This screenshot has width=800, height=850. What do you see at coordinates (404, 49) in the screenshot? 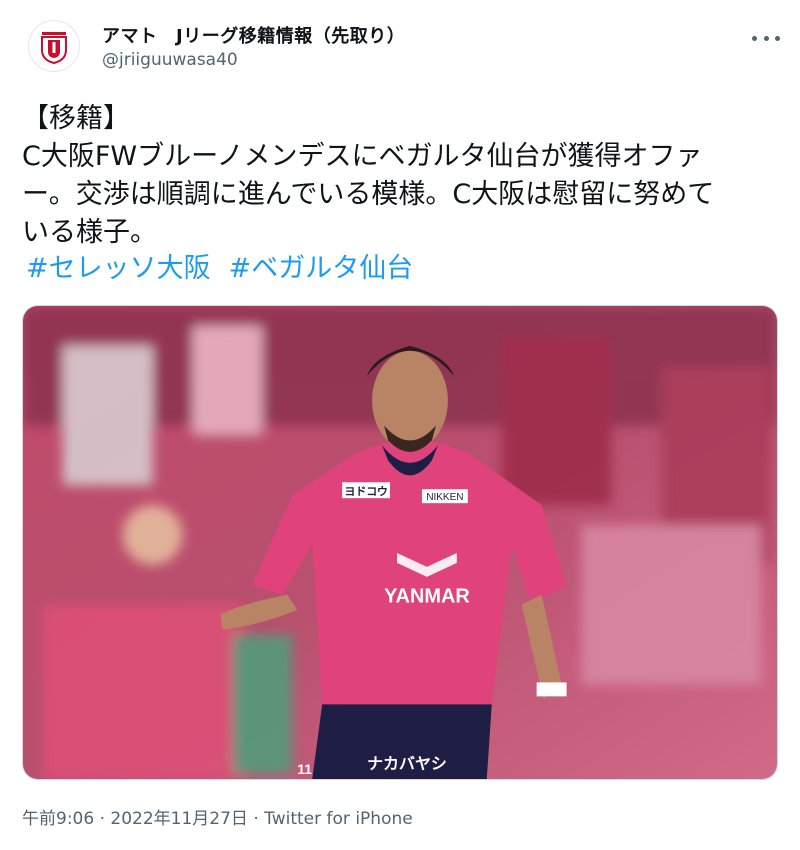
I see `tweet-header: アマト Jリーグ移籍情報（先取り） @jriiguuwasa40` at bounding box center [404, 49].